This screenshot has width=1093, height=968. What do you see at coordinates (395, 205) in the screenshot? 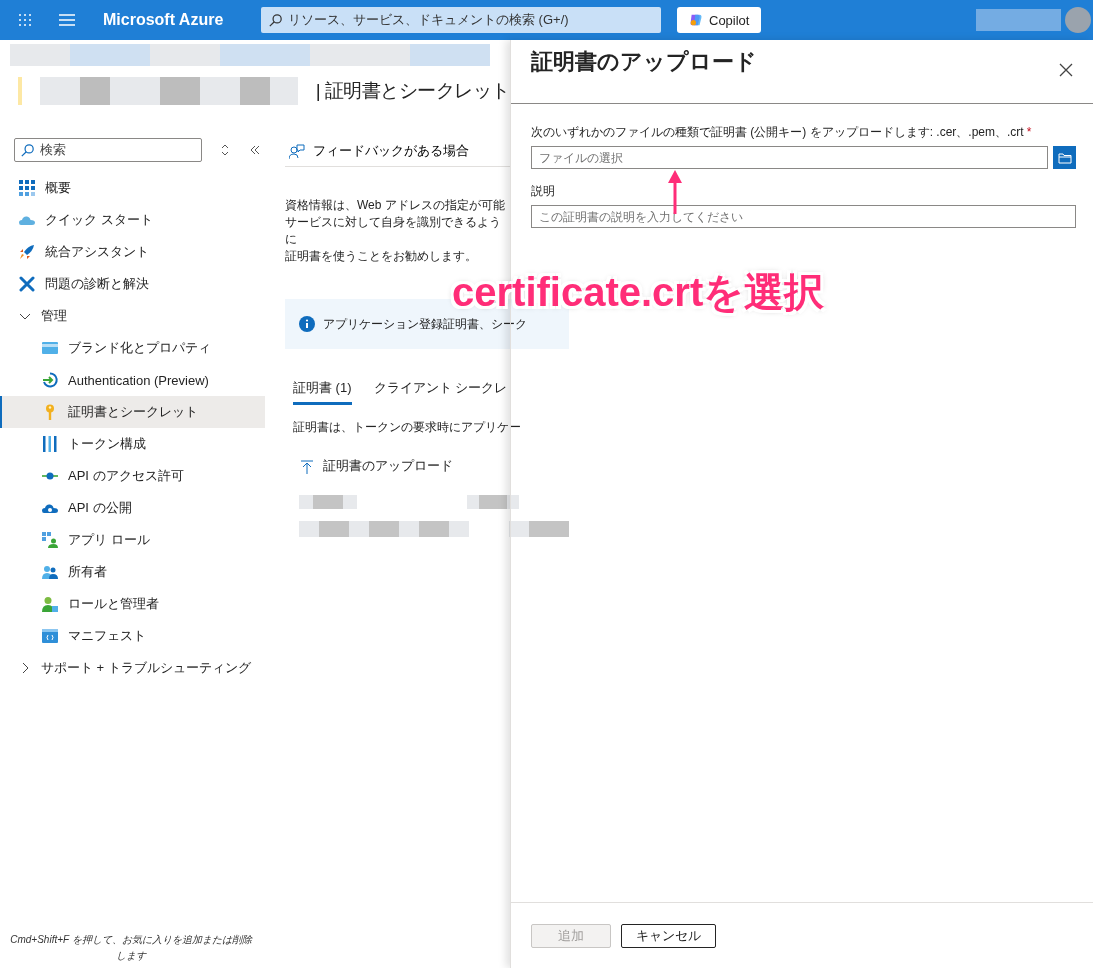
I see `description-text: 資格情報は、Web アドレスの指定が可能` at bounding box center [395, 205].